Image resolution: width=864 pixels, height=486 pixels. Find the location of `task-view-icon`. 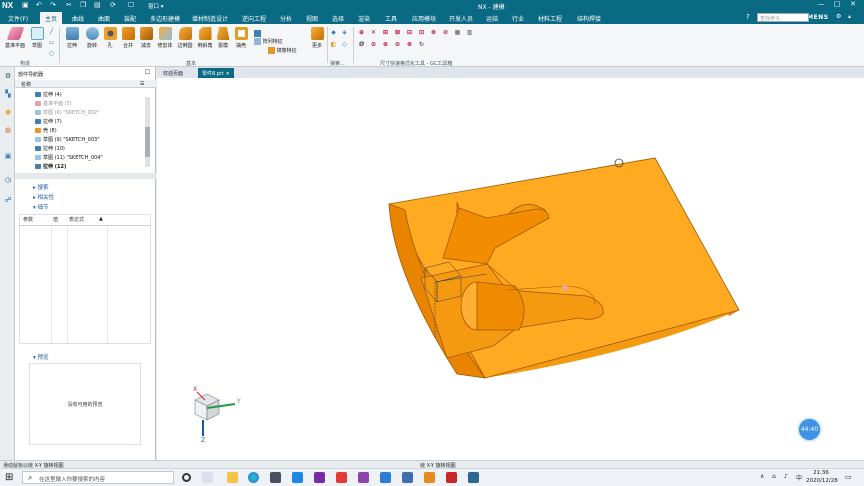

task-view-icon is located at coordinates (207, 477).